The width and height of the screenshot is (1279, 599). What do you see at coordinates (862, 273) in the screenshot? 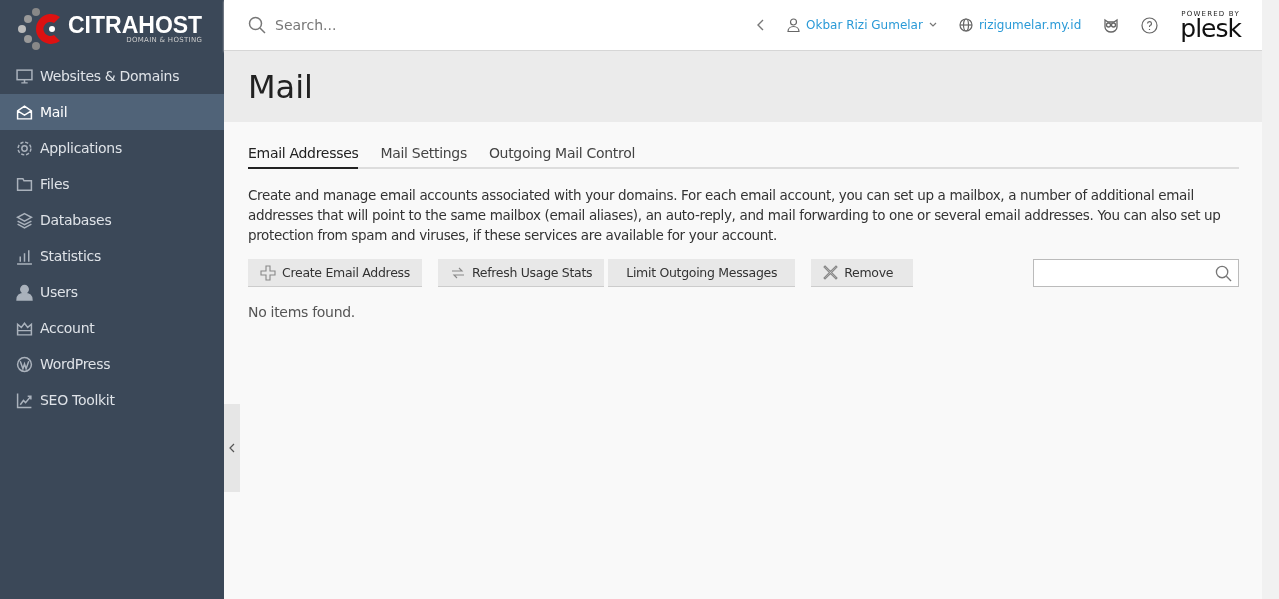
I see `toolbar-button: Remove` at bounding box center [862, 273].